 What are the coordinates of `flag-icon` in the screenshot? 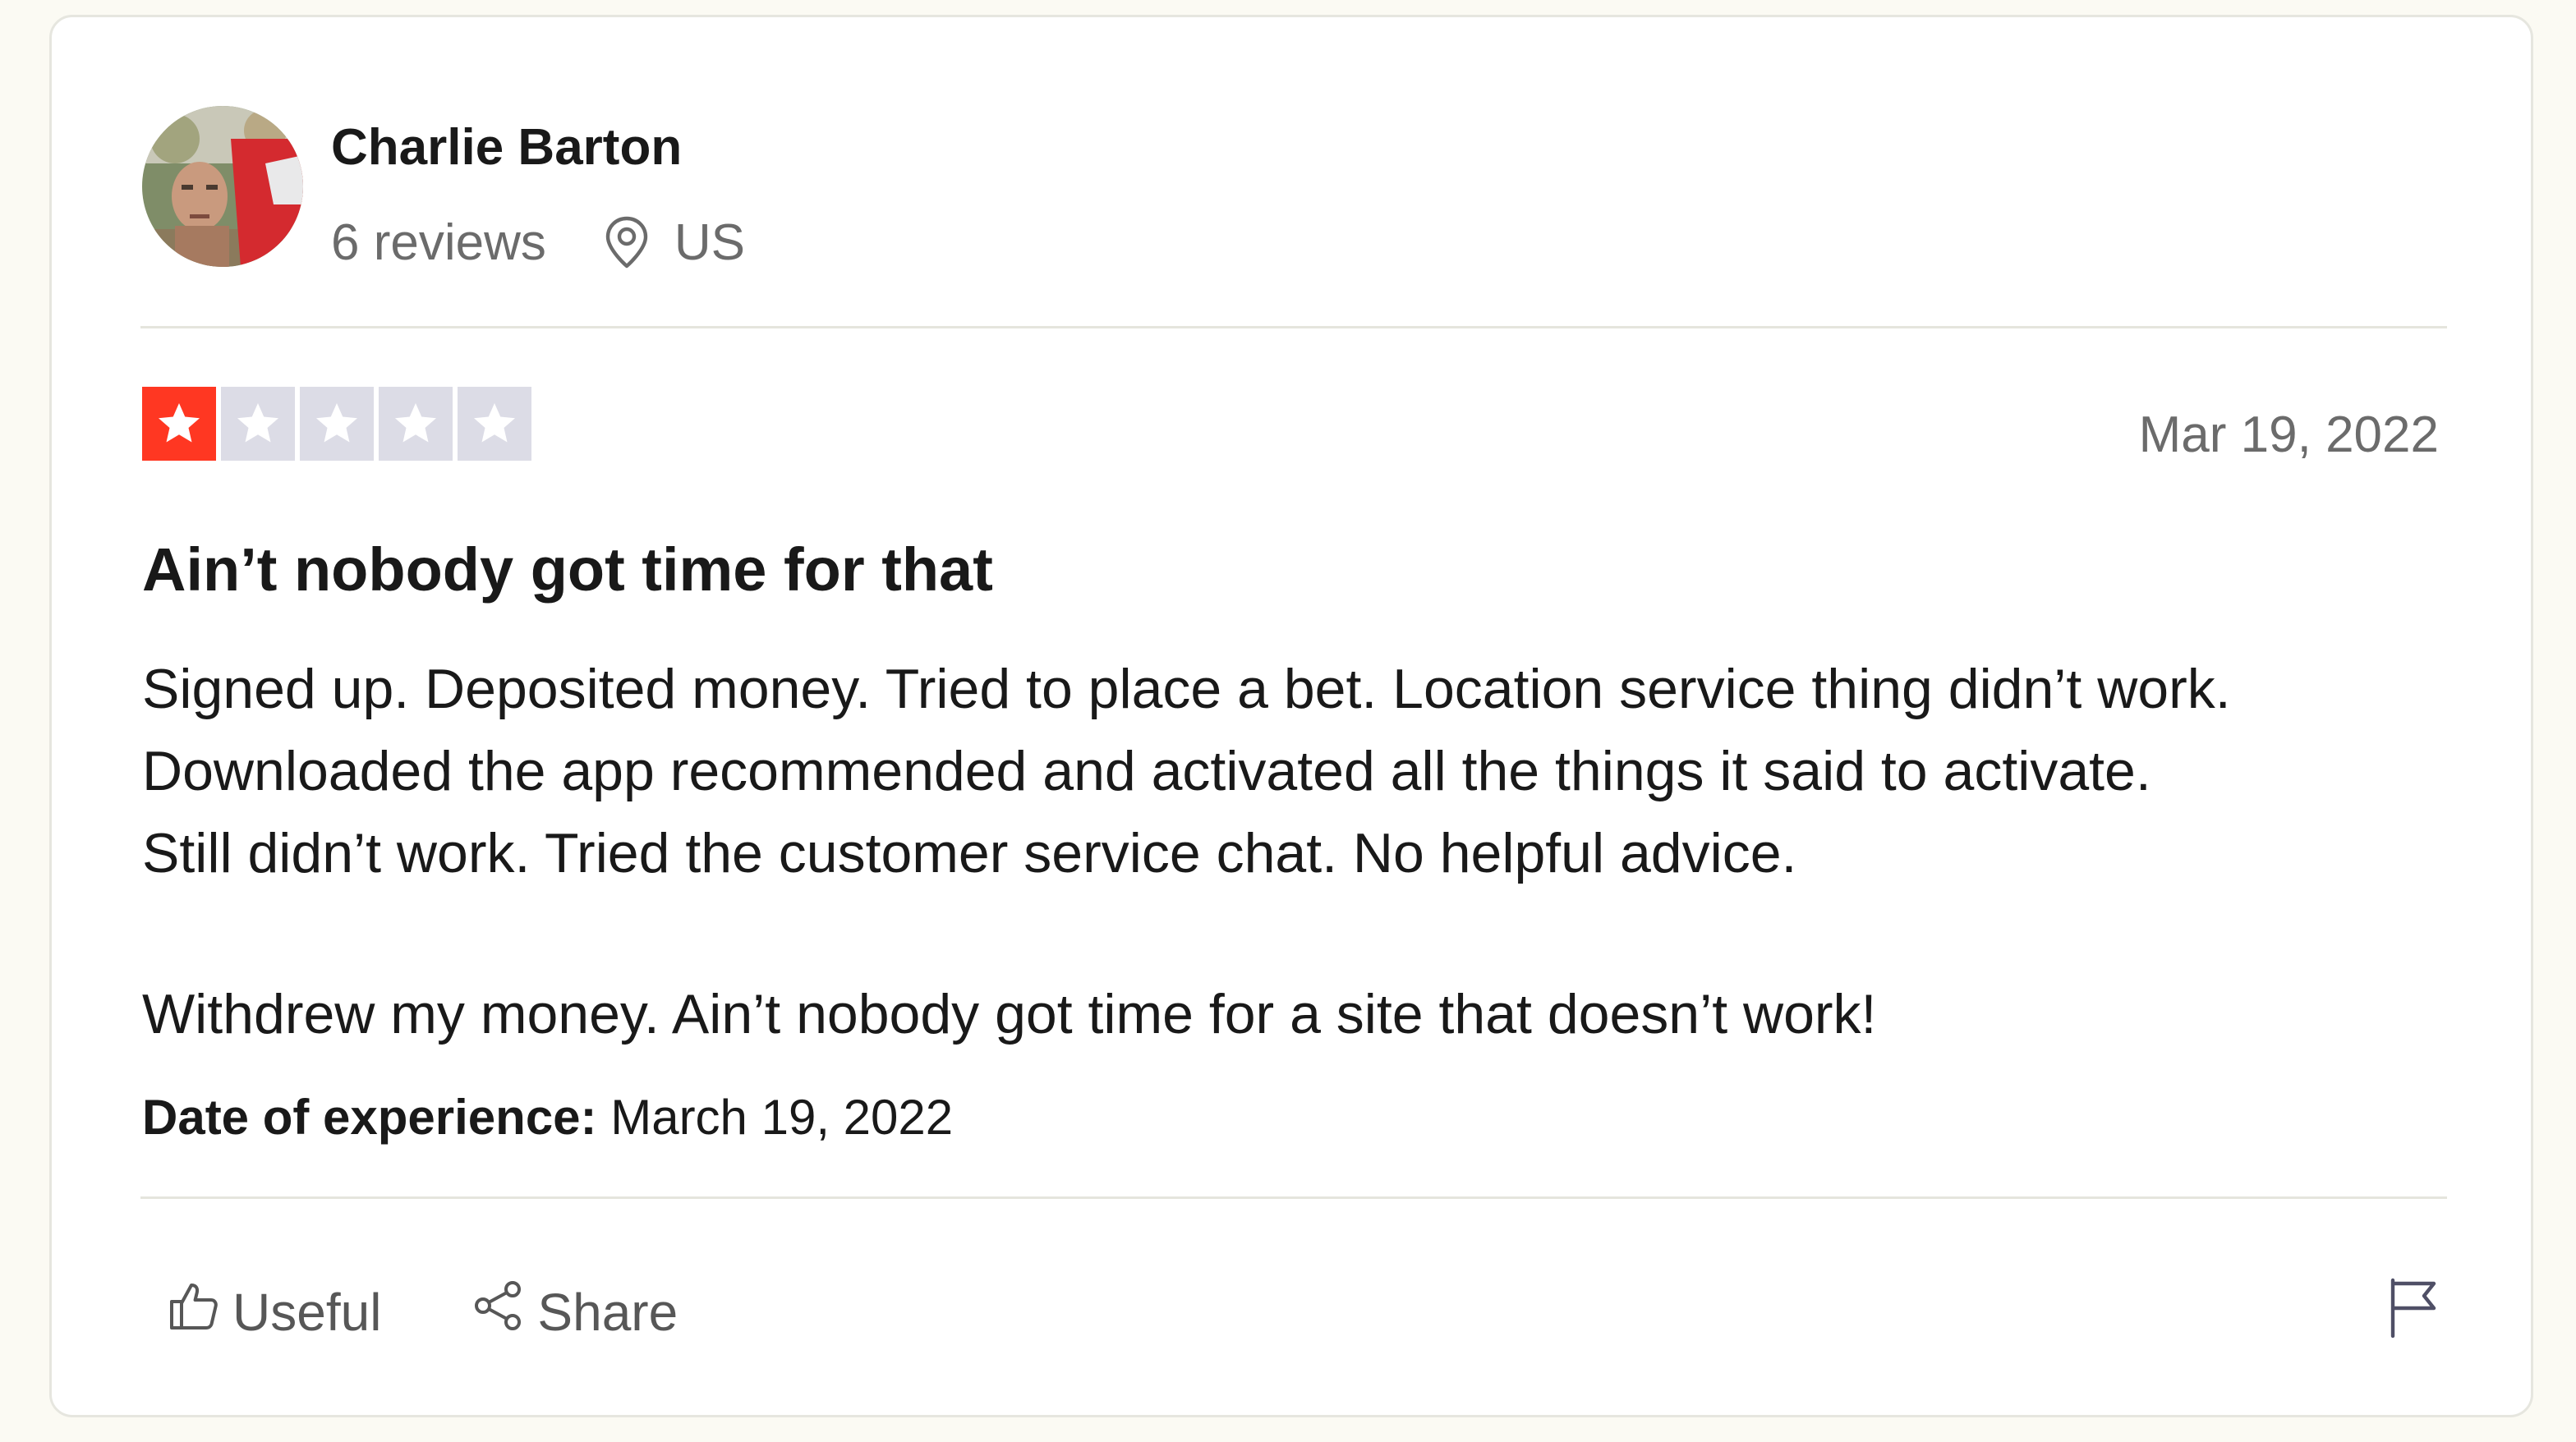 It's located at (2413, 1310).